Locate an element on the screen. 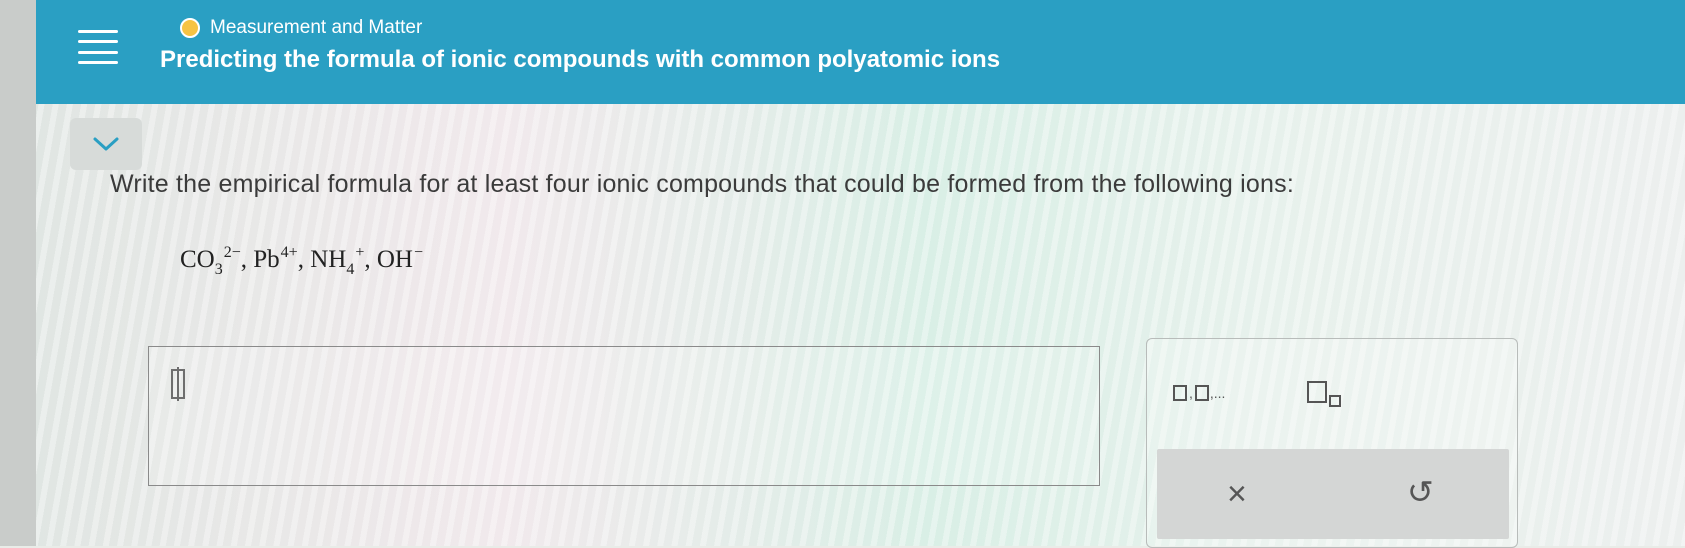  undo-icon: ↺ is located at coordinates (1420, 492).